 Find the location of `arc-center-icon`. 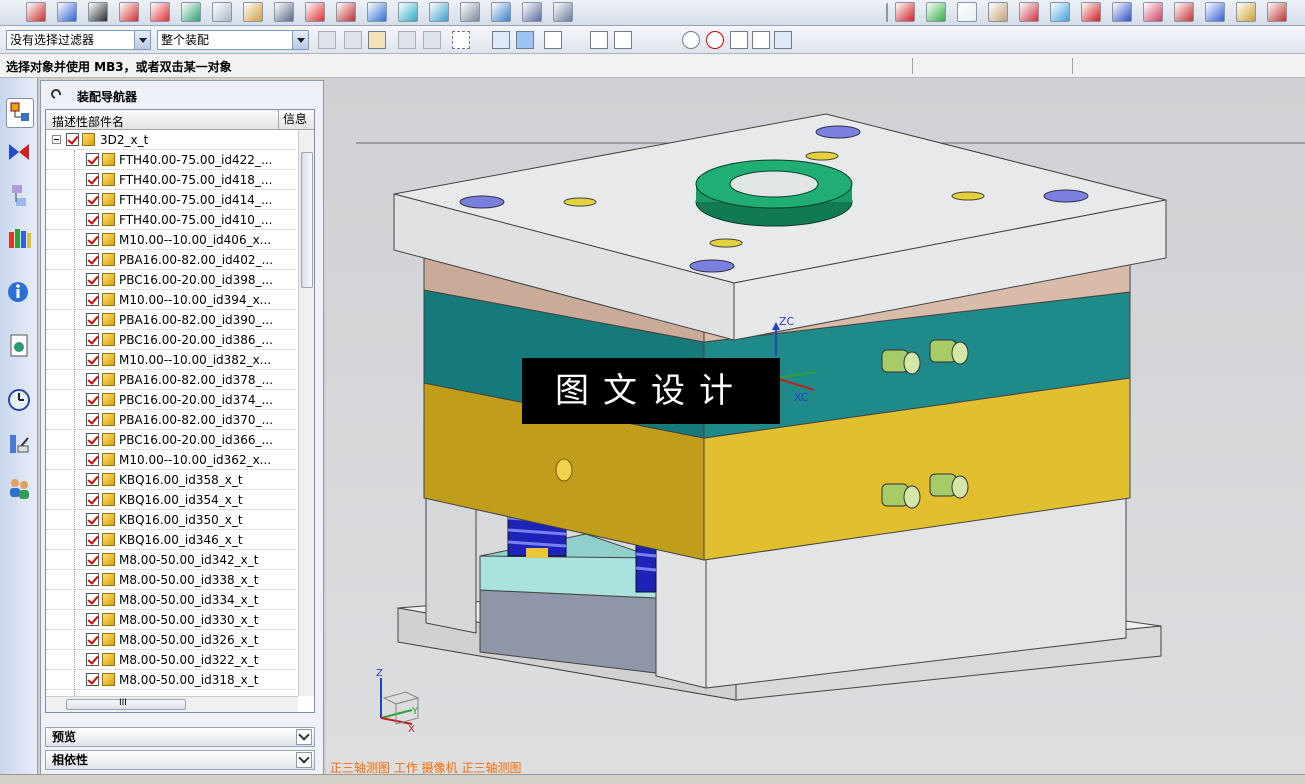

arc-center-icon is located at coordinates (691, 40).